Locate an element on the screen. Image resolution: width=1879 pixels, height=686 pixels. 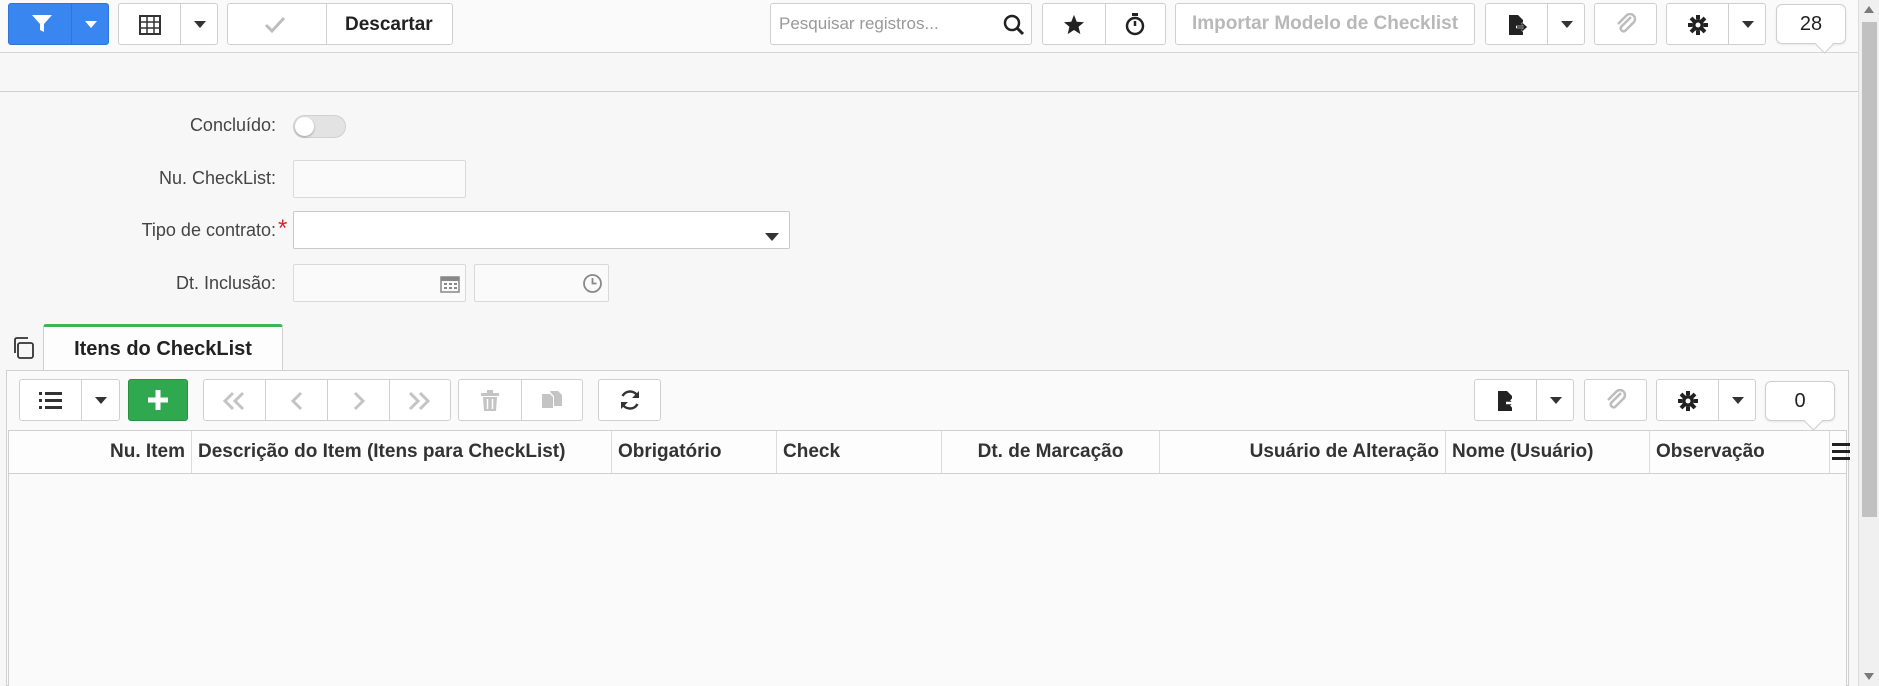
attachment-button is located at coordinates (1625, 24).